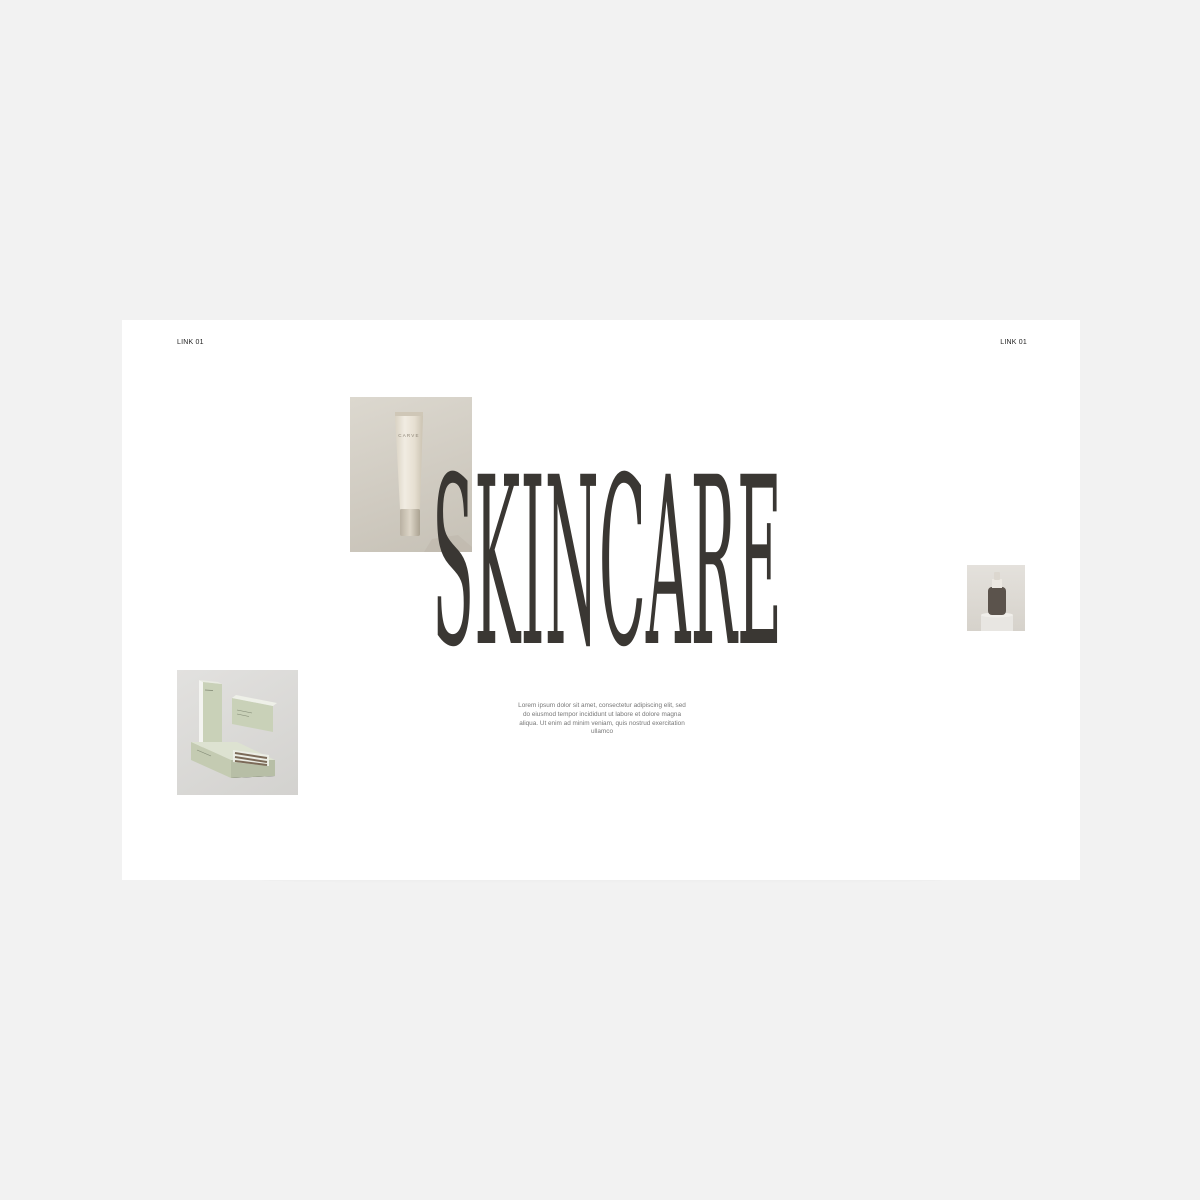  Describe the element at coordinates (433, 482) in the screenshot. I see `tube-illustration: CARVE` at that location.